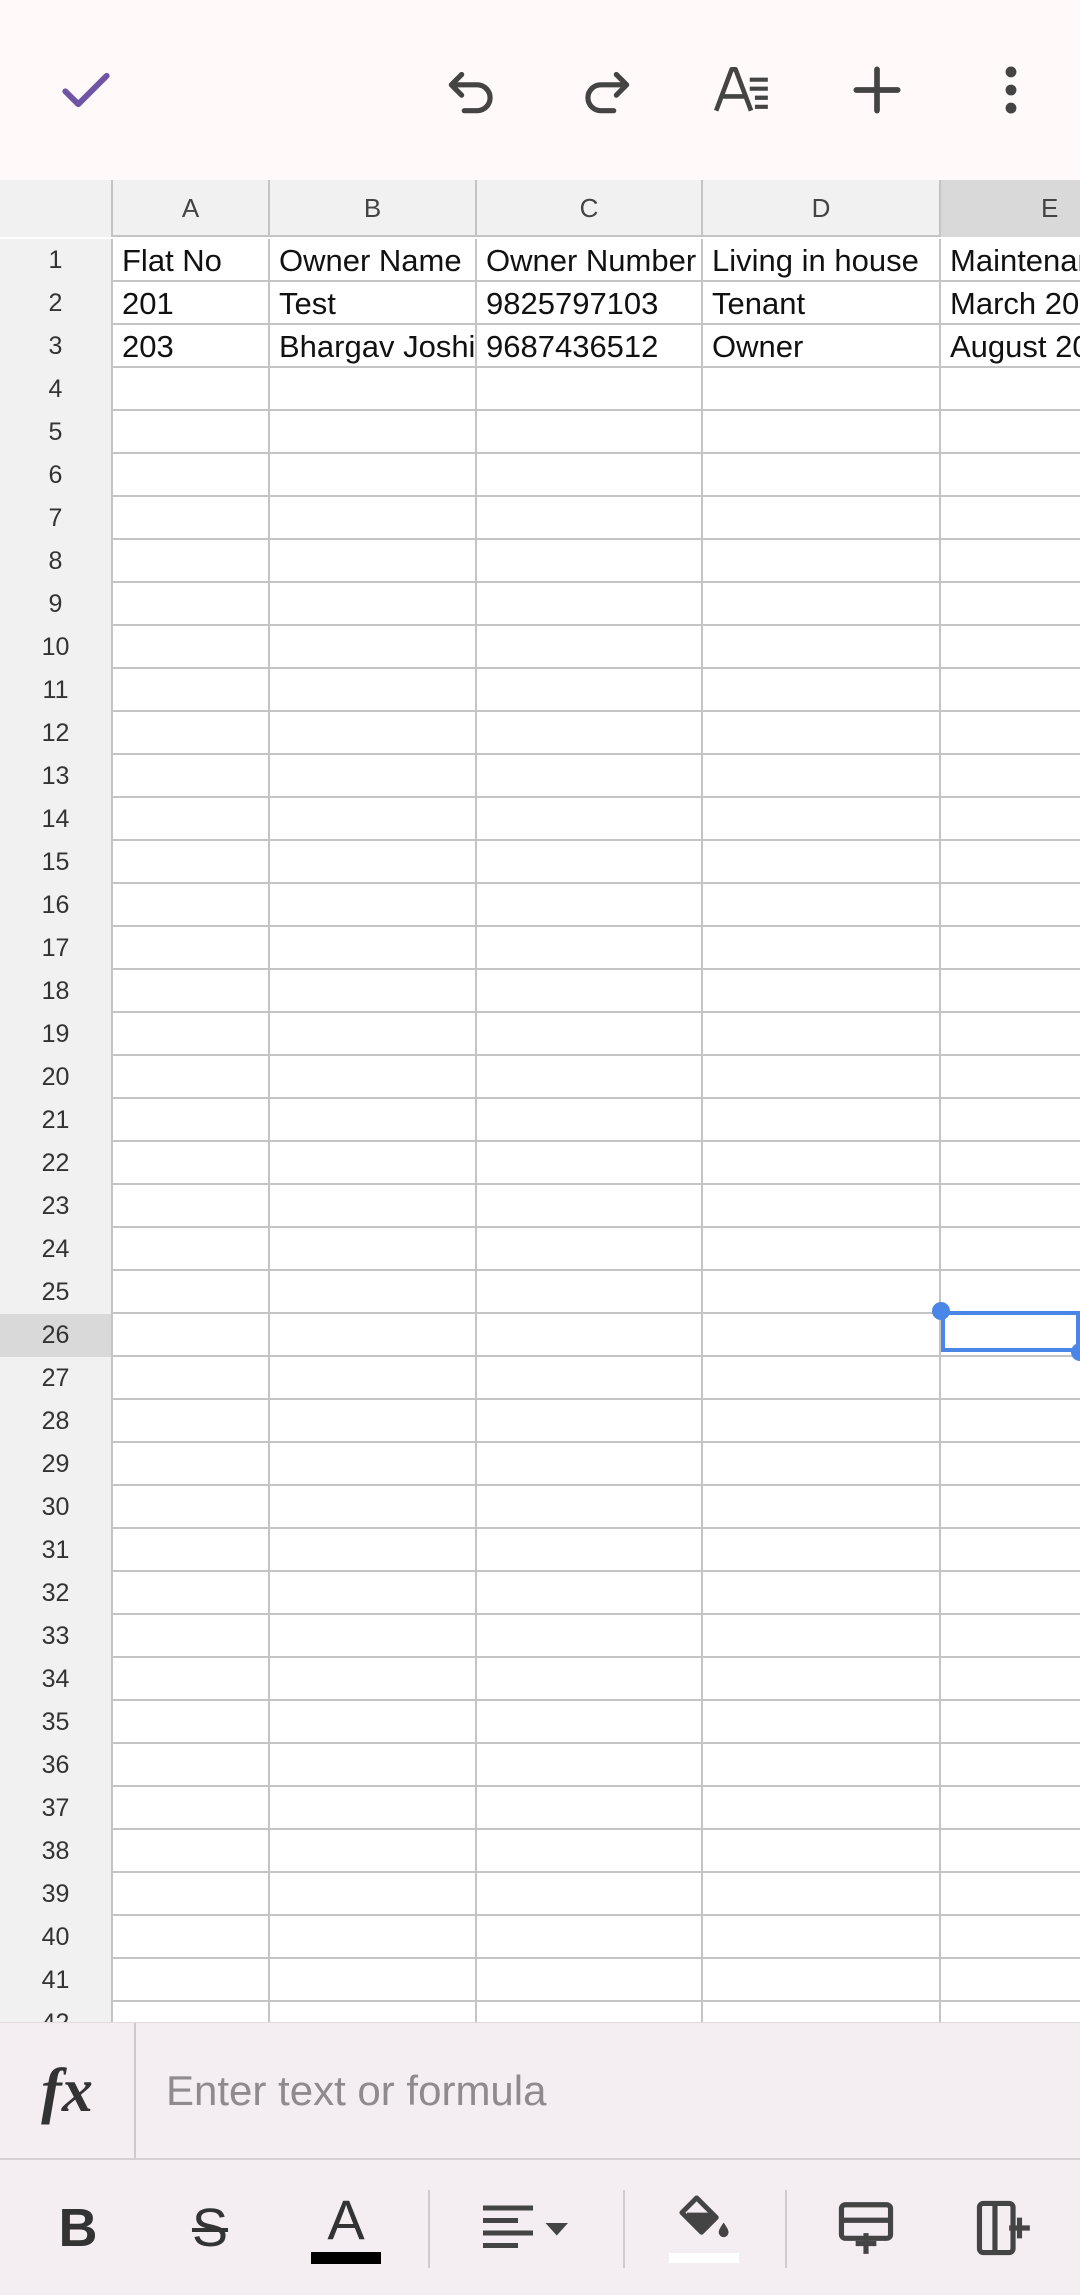  What do you see at coordinates (56, 948) in the screenshot?
I see `row-header: 17` at bounding box center [56, 948].